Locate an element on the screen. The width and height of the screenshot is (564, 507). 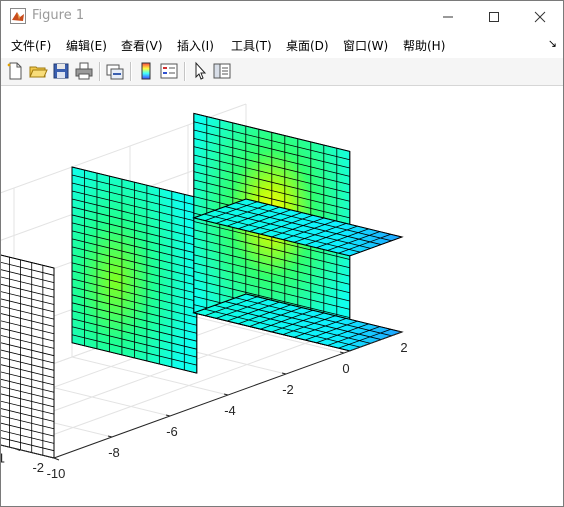
menu-window: 窗口(W) is located at coordinates (365, 45).